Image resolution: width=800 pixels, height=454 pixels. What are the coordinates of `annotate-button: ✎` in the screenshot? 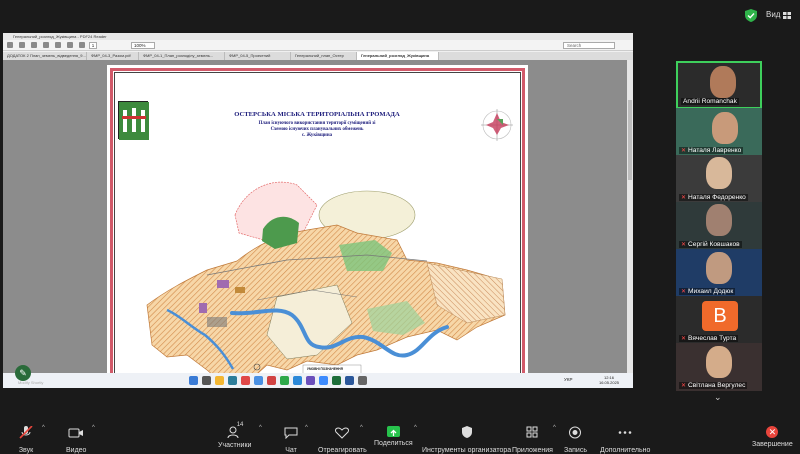 It's located at (23, 373).